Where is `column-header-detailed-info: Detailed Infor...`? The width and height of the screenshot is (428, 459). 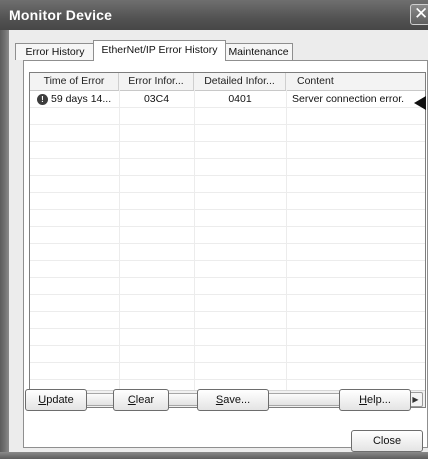 column-header-detailed-info: Detailed Infor... is located at coordinates (240, 81).